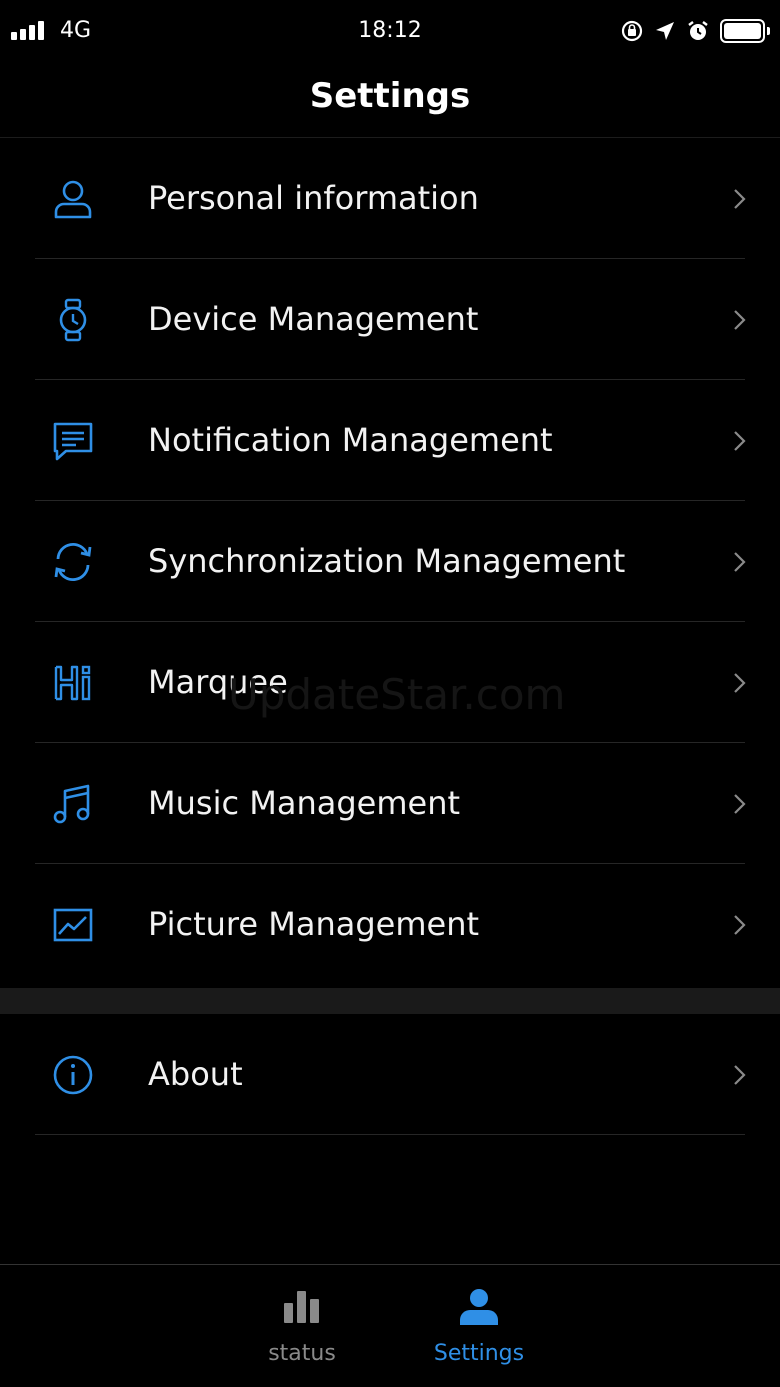  I want to click on menu-item-label: Synchronization Management, so click(387, 561).